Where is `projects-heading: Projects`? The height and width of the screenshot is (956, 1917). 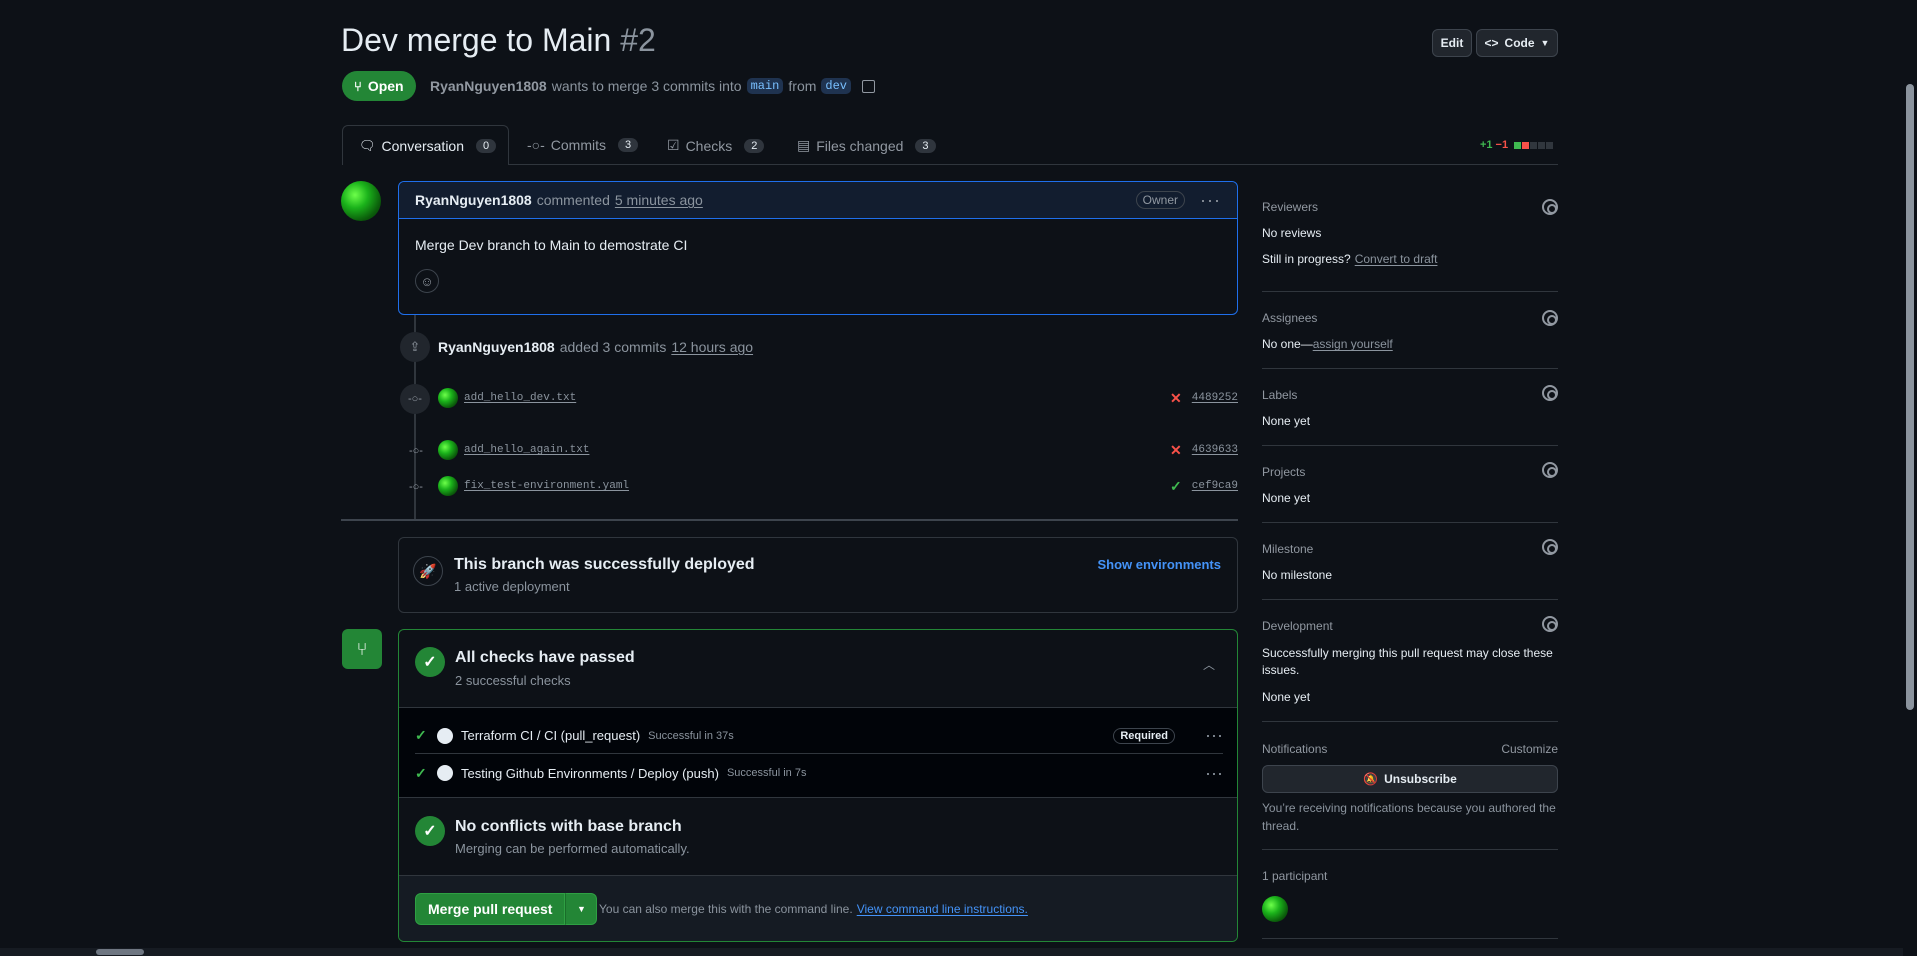 projects-heading: Projects is located at coordinates (1283, 472).